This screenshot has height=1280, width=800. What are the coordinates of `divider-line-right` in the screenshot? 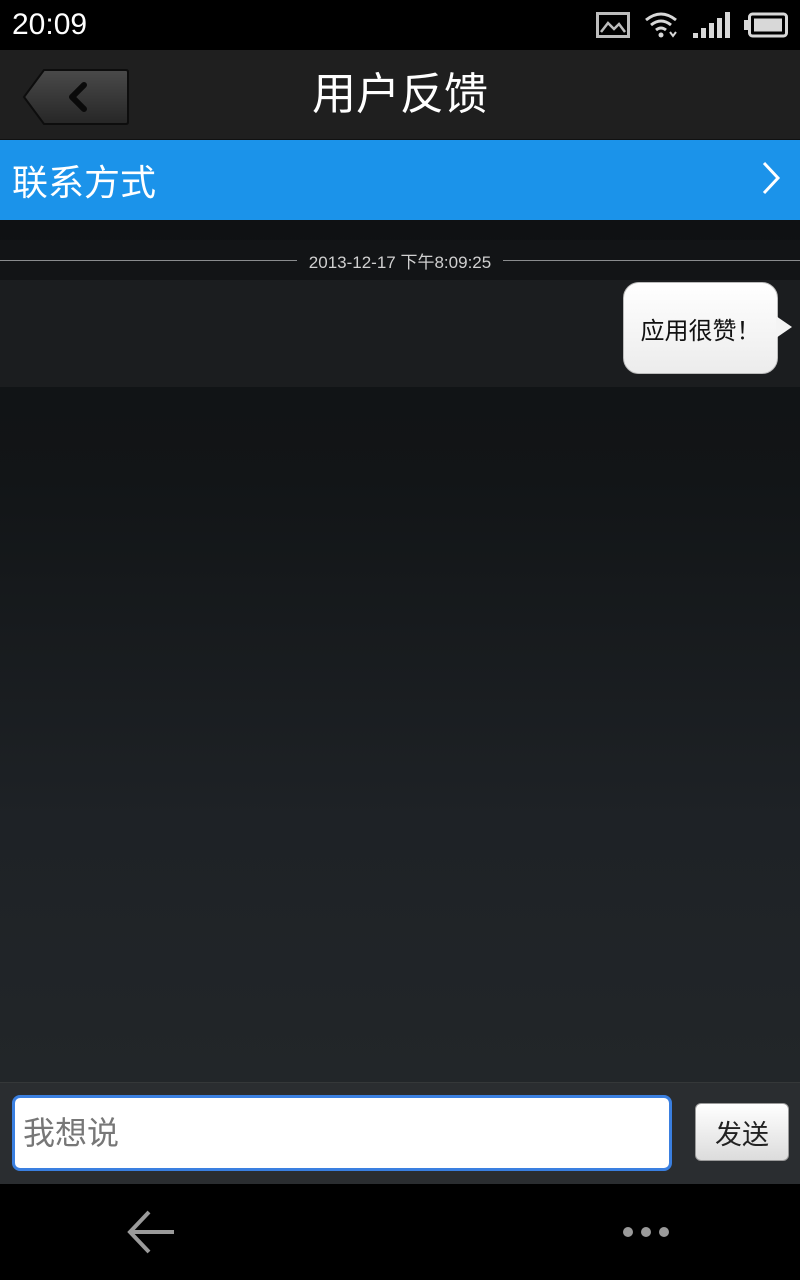 It's located at (651, 260).